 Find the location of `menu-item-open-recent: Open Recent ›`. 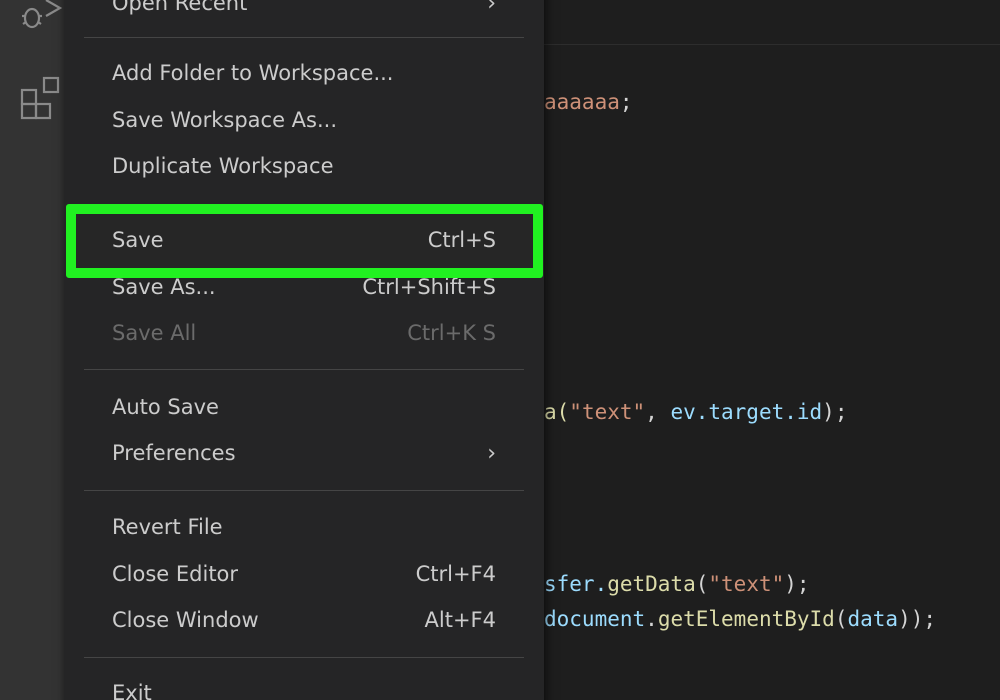

menu-item-open-recent: Open Recent › is located at coordinates (304, 12).